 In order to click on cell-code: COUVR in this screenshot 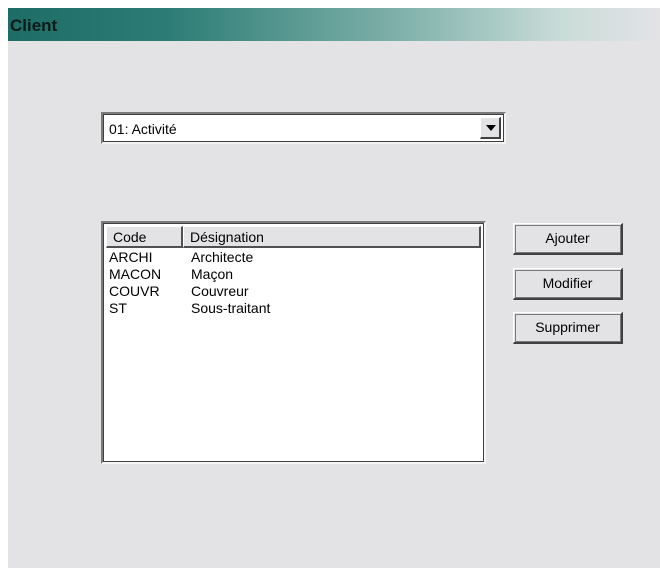, I will do `click(134, 291)`.